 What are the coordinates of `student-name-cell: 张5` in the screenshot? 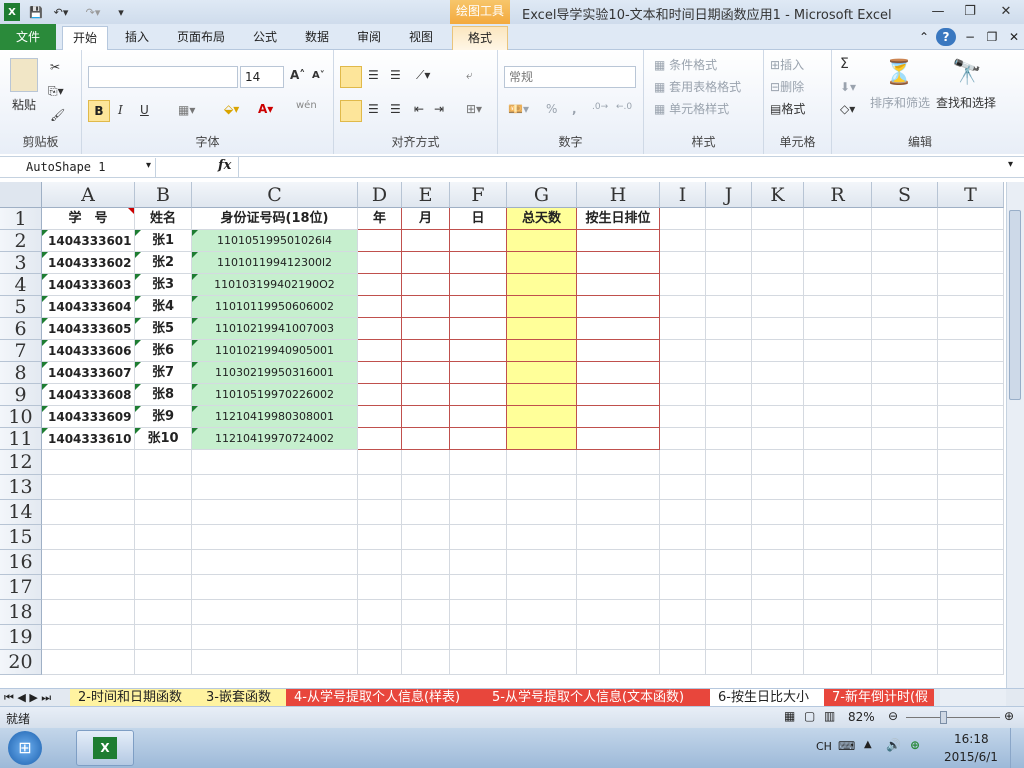 It's located at (163, 329).